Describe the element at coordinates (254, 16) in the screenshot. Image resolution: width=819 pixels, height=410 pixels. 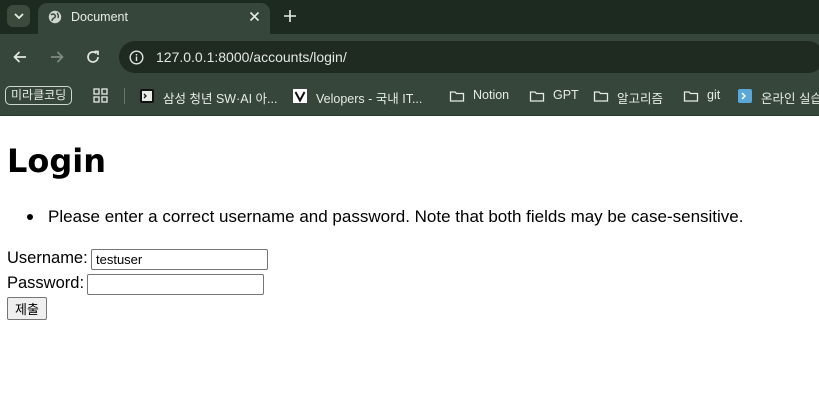
I see `close-icon` at that location.